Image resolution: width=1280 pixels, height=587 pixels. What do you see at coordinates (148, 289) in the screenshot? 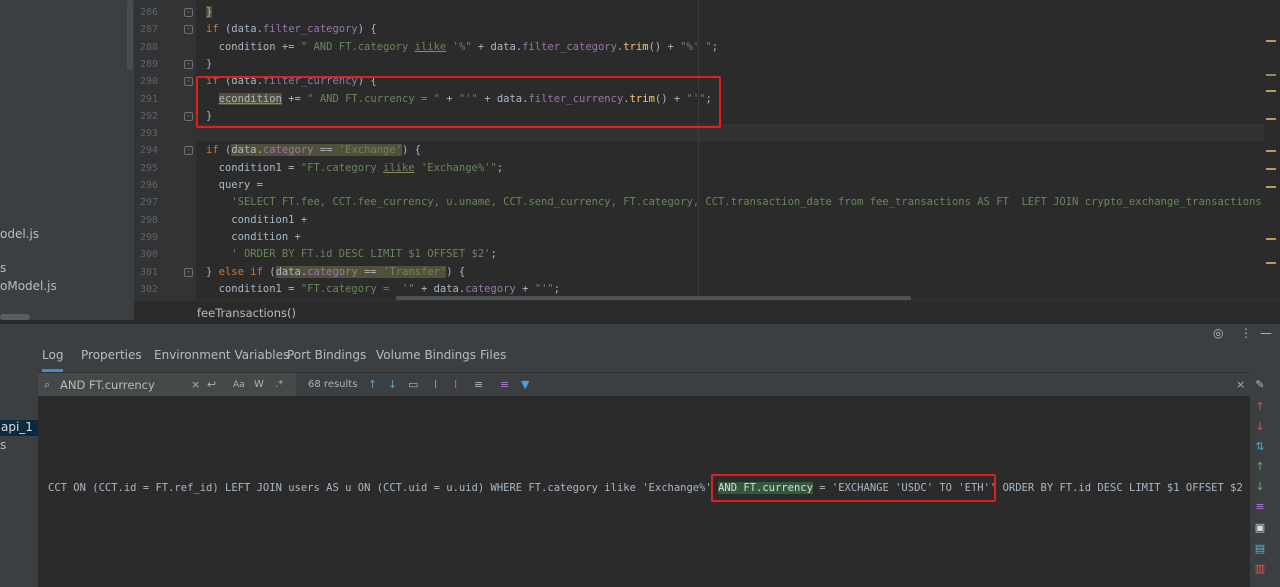
I see `line-number: 302` at bounding box center [148, 289].